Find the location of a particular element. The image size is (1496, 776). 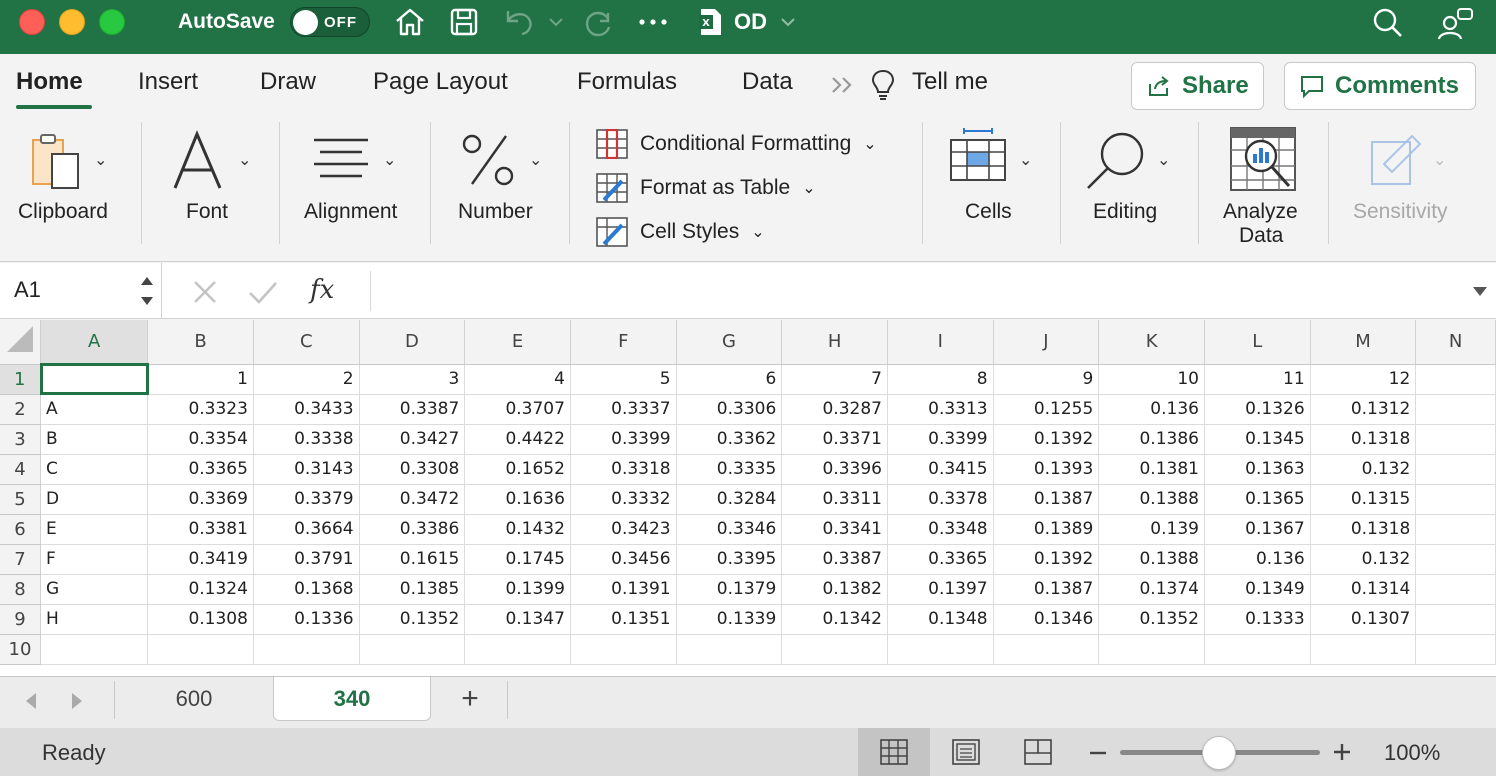

search-icon is located at coordinates (1388, 23).